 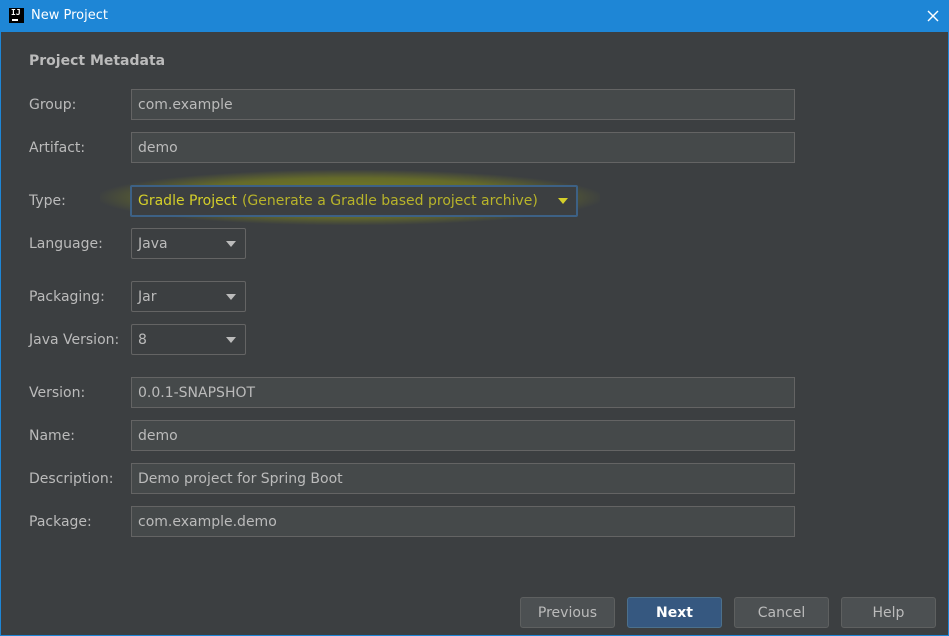 What do you see at coordinates (69, 15) in the screenshot?
I see `window-title: New Project` at bounding box center [69, 15].